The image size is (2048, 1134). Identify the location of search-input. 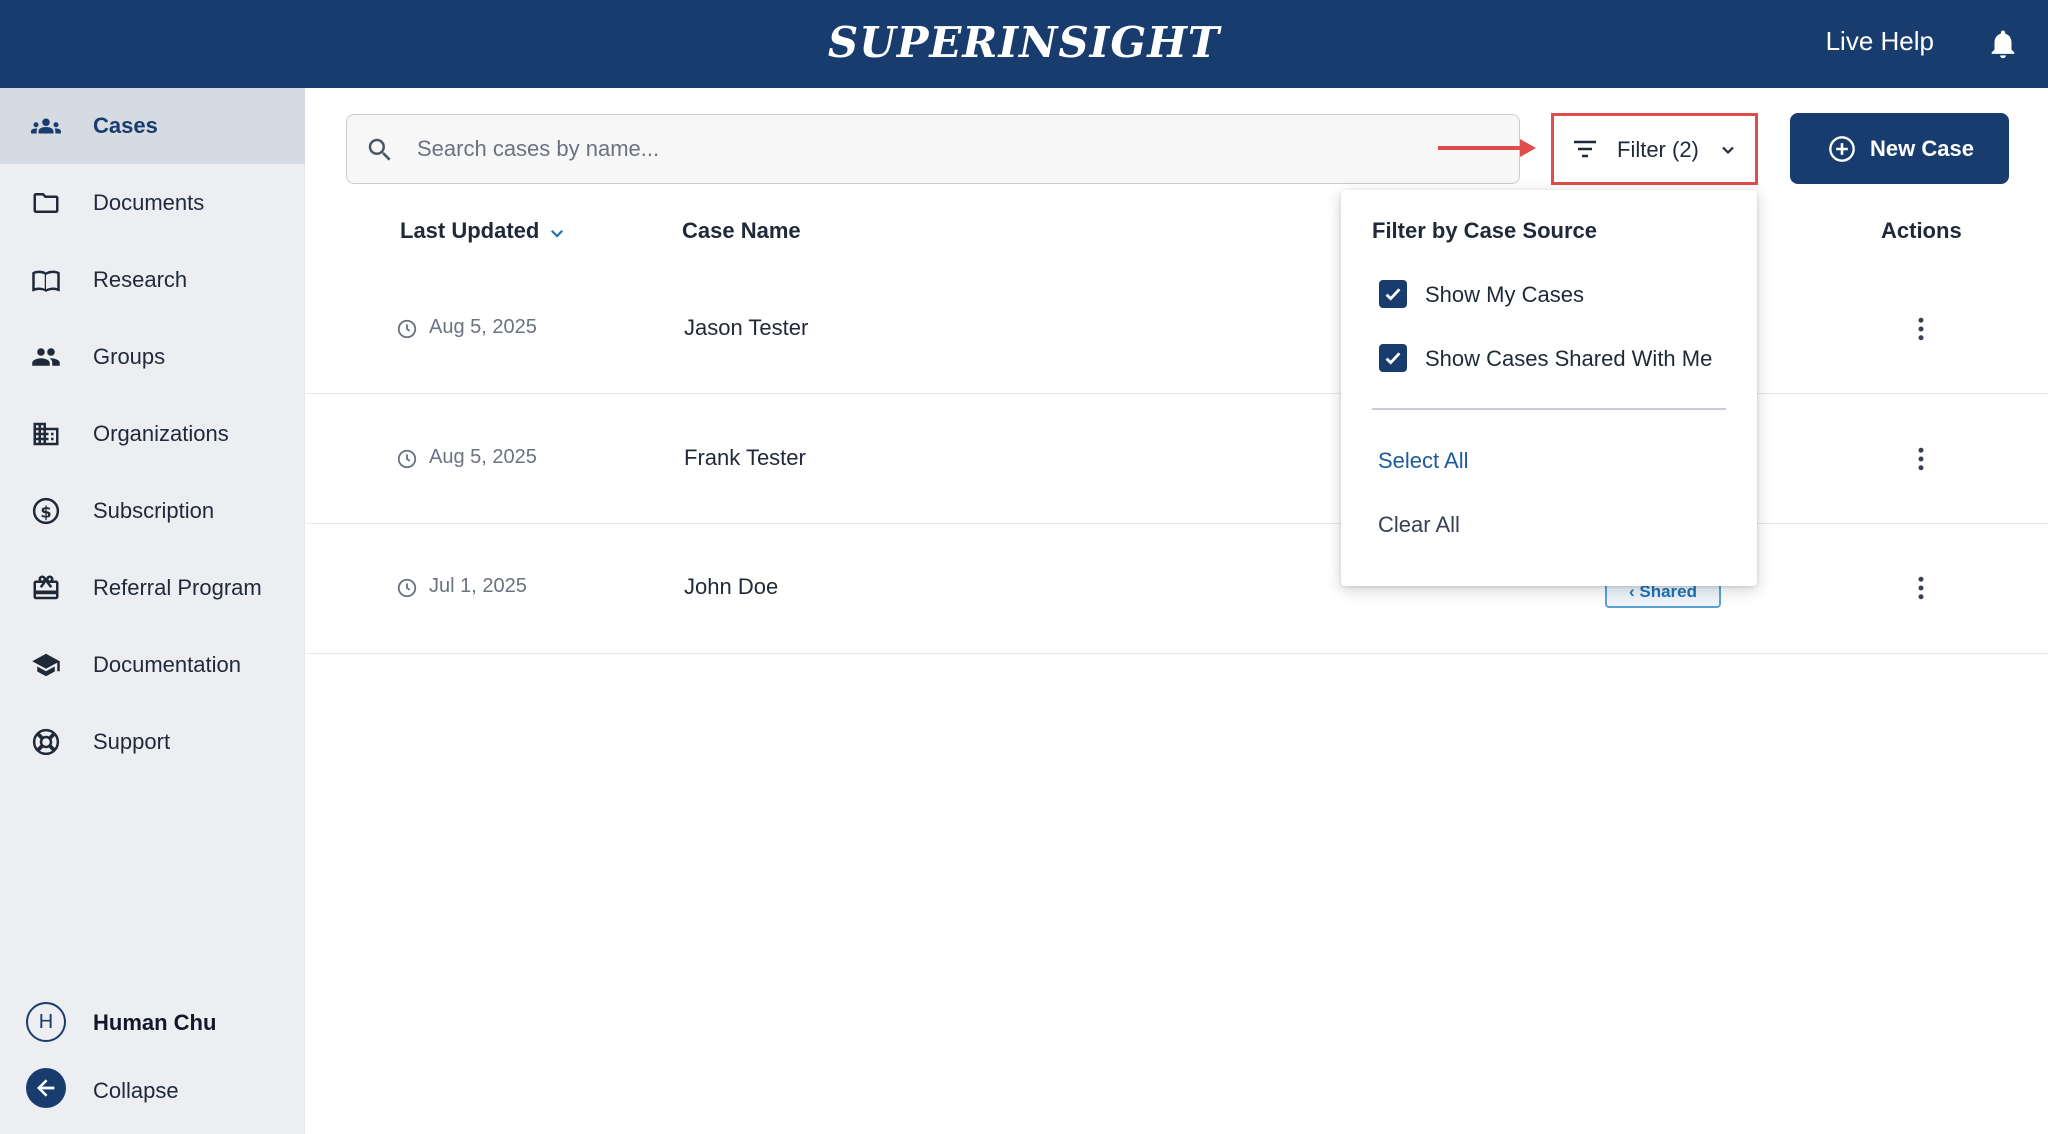
(957, 149).